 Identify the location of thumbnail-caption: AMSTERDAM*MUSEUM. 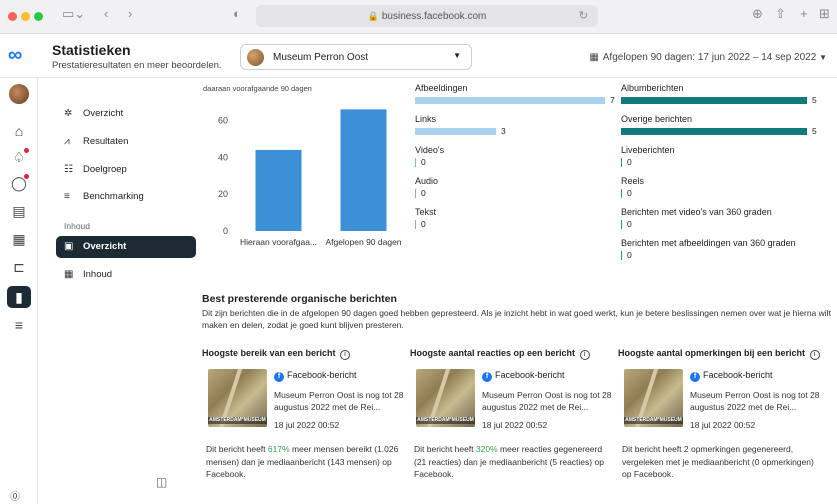
(445, 420).